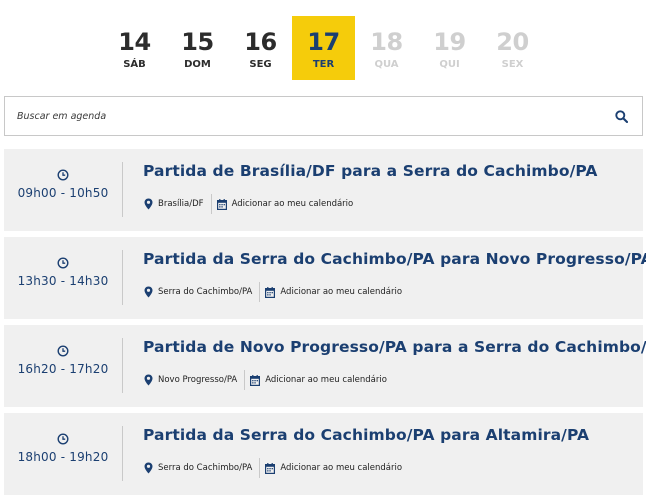 Image resolution: width=646 pixels, height=498 pixels. I want to click on event-meta: Brasília/DF Adicionar ao meu calendário, so click(249, 204).